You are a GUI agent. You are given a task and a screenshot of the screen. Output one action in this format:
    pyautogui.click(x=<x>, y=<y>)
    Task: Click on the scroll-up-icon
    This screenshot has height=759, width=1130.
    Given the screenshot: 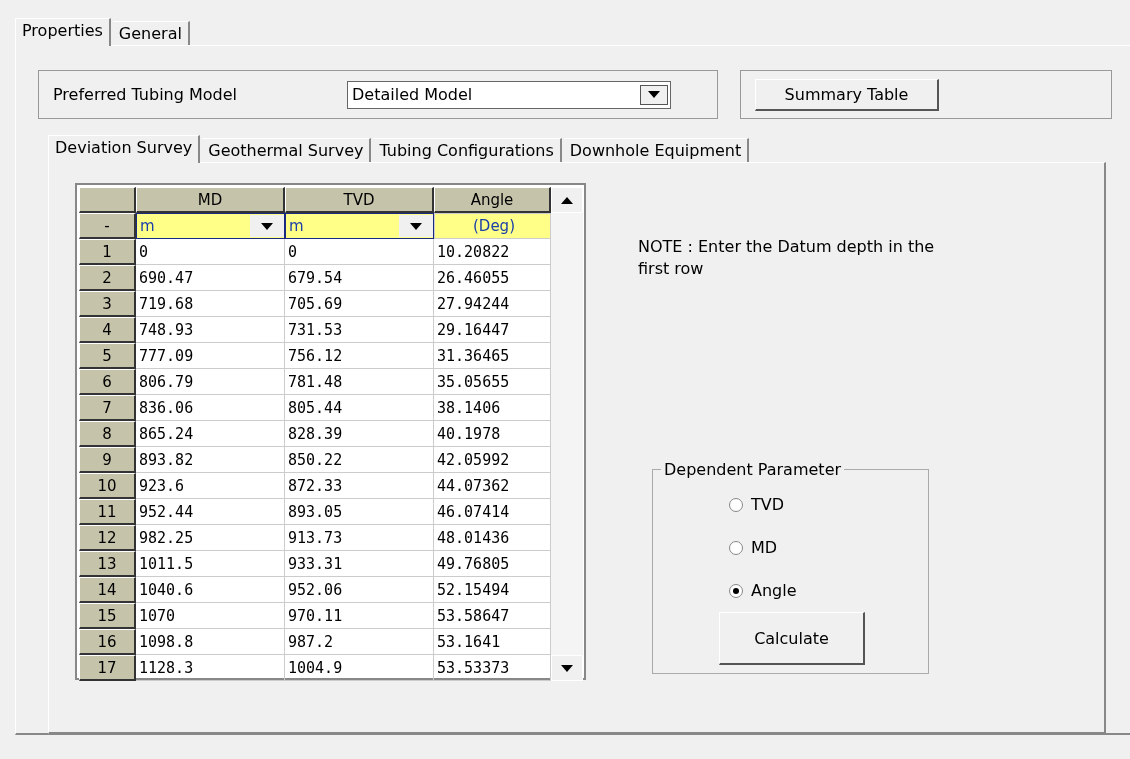 What is the action you would take?
    pyautogui.click(x=567, y=200)
    